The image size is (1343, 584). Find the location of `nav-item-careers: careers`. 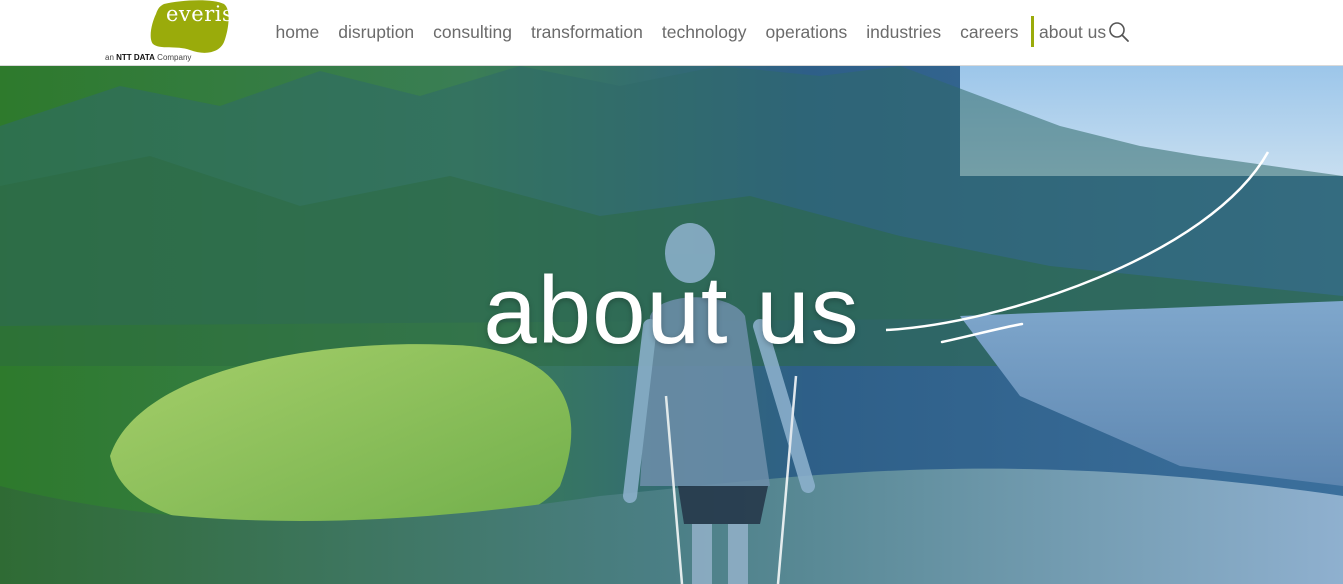

nav-item-careers: careers is located at coordinates (989, 32).